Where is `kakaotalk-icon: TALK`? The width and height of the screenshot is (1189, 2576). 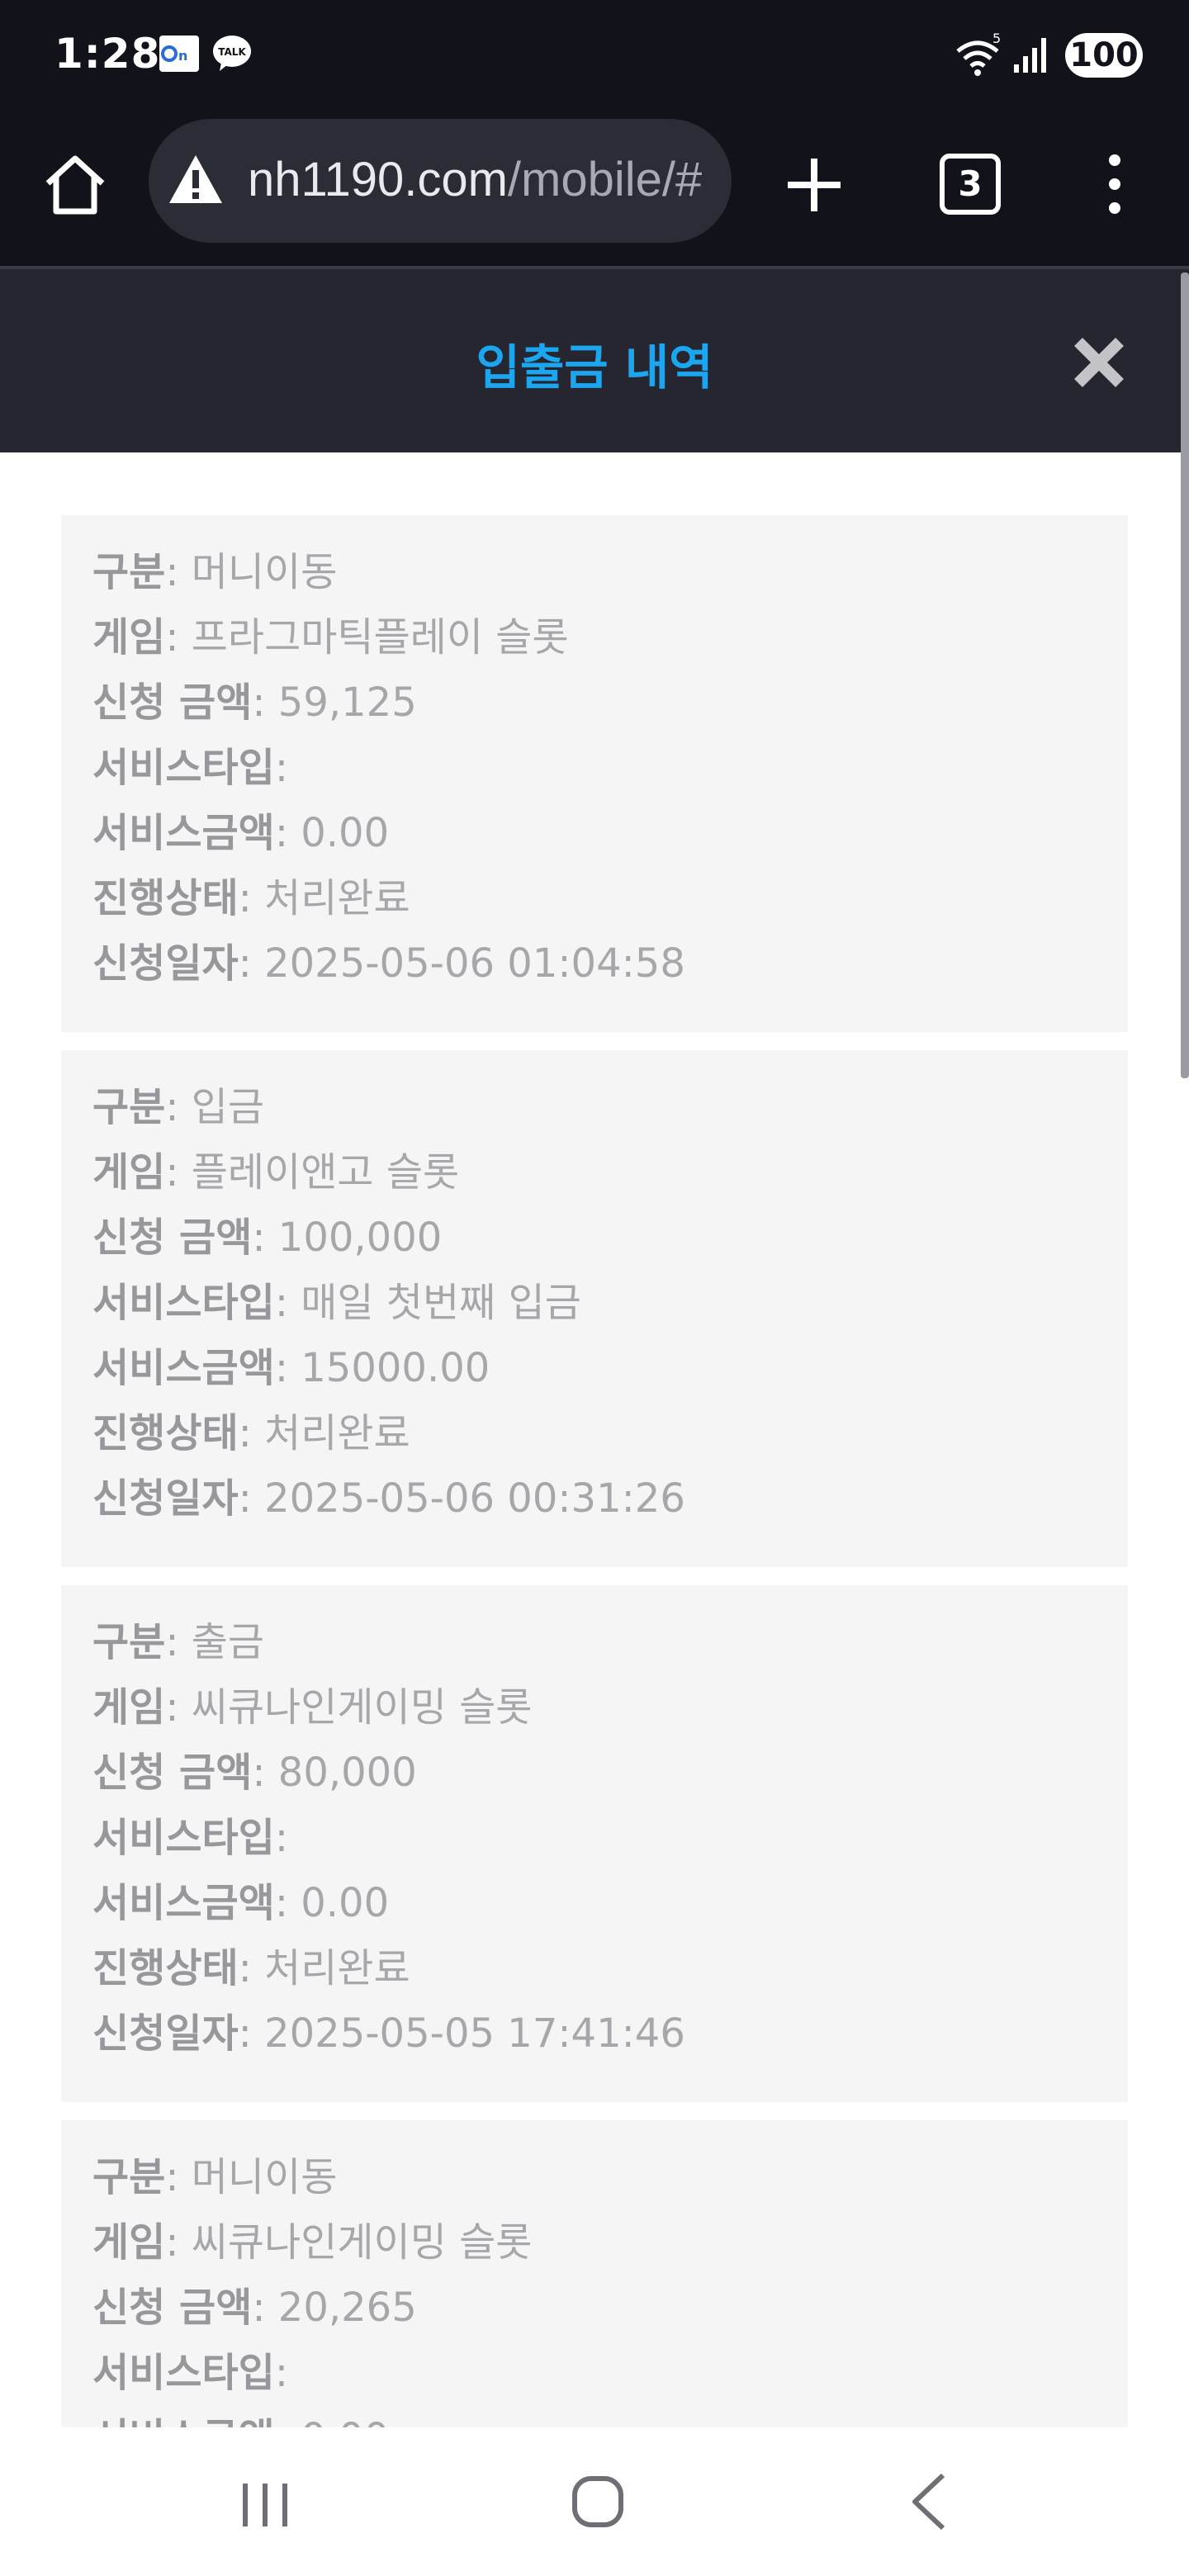 kakaotalk-icon: TALK is located at coordinates (232, 53).